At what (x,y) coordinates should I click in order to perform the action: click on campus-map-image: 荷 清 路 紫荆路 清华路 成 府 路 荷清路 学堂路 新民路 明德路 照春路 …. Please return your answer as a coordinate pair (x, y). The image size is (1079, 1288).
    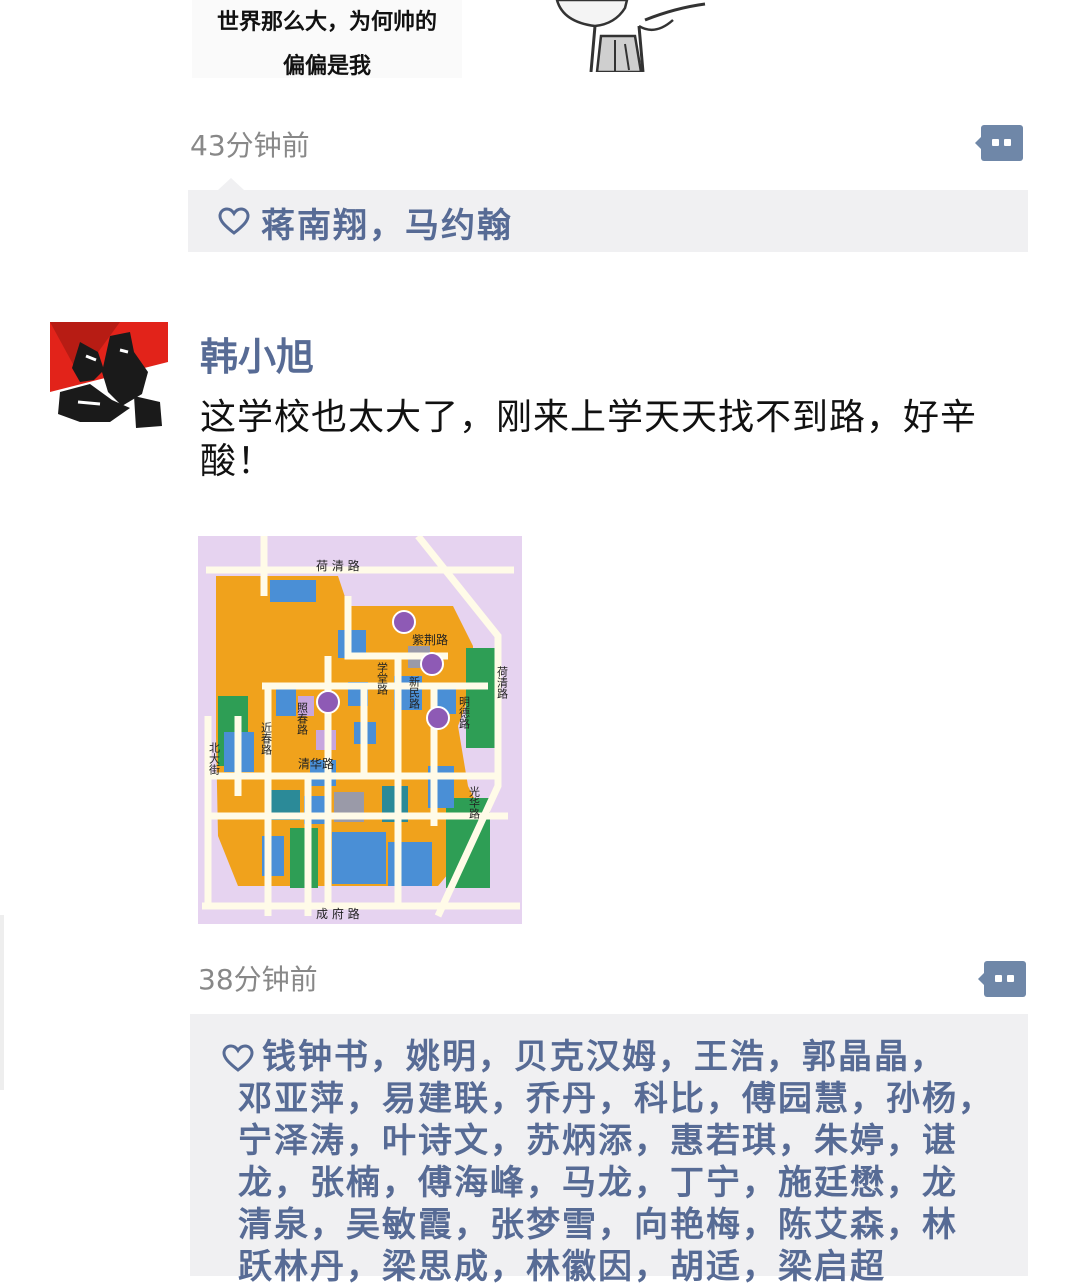
    Looking at the image, I should click on (360, 730).